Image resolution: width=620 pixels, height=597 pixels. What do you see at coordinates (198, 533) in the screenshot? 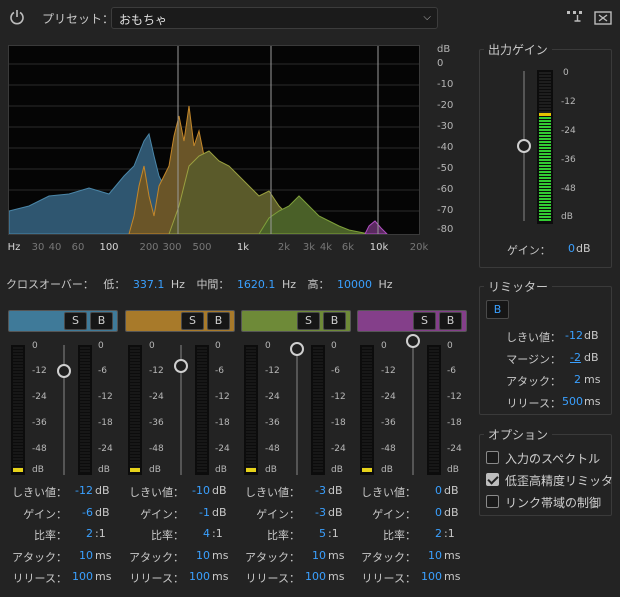
I see `band-ratio-value: 4` at bounding box center [198, 533].